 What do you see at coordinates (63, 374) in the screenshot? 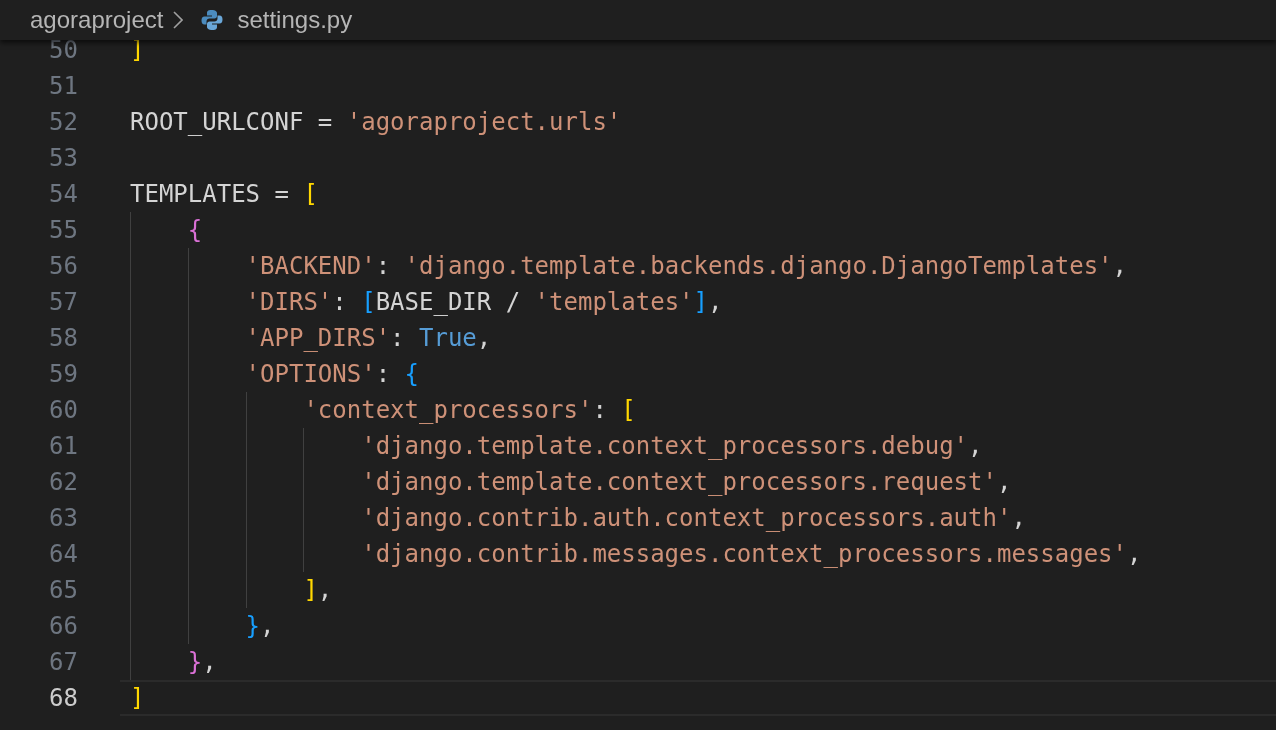
I see `line-number: 59` at bounding box center [63, 374].